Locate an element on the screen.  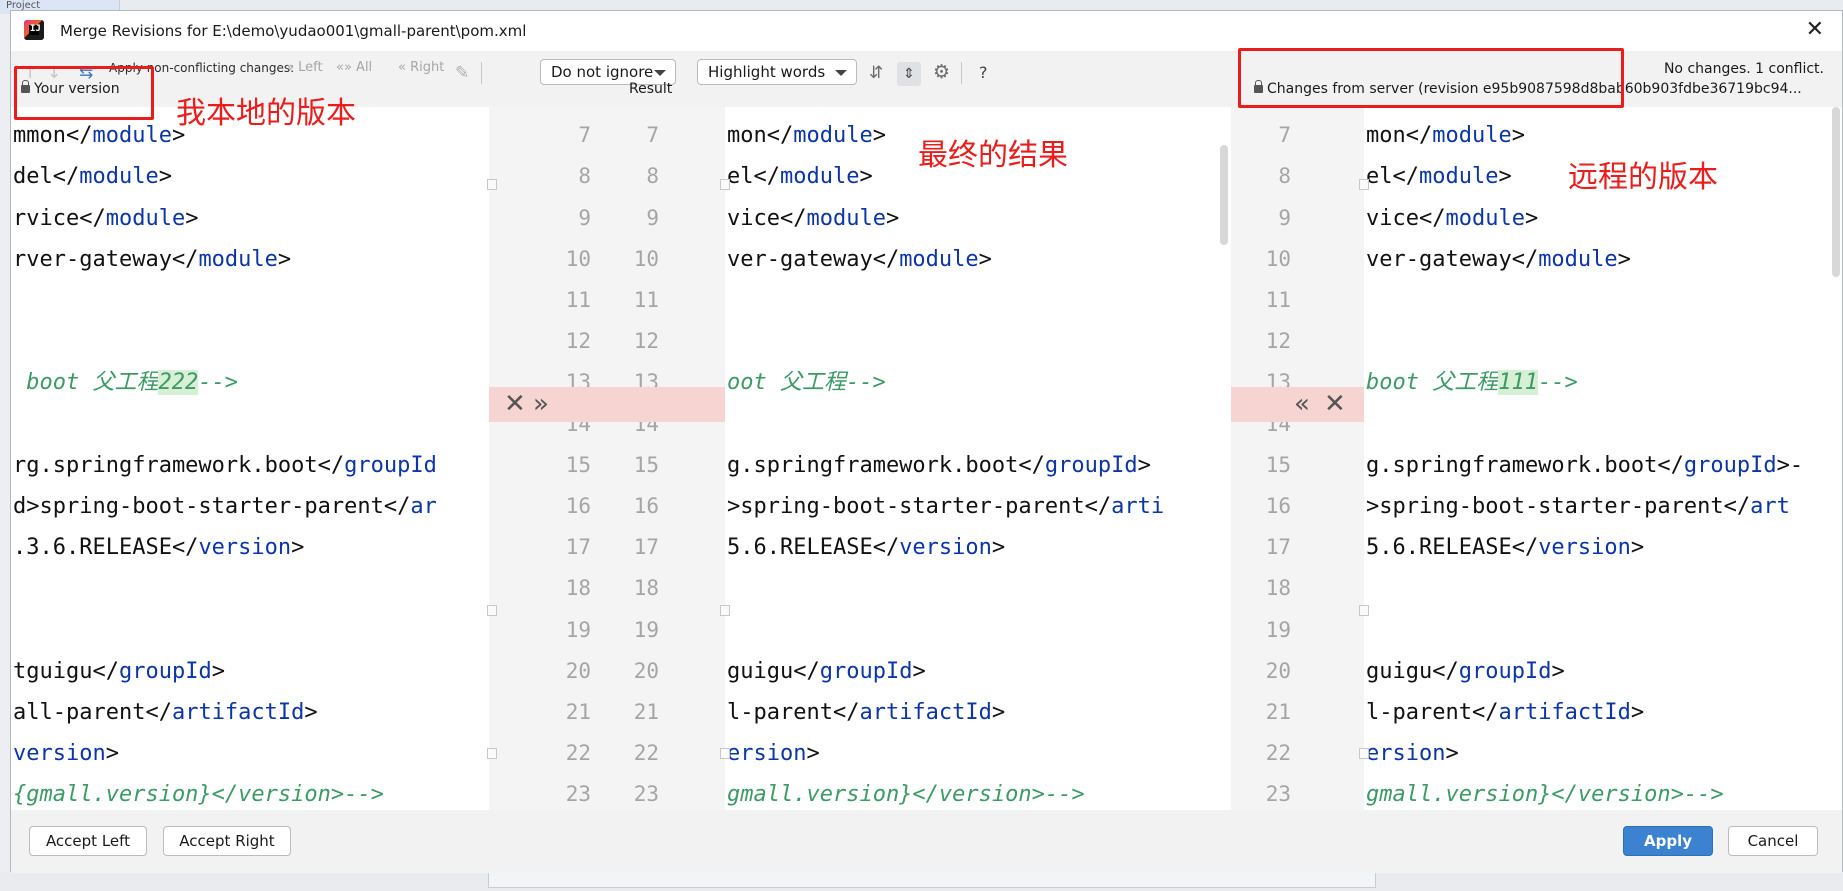
code-line: el</module> is located at coordinates (1439, 176).